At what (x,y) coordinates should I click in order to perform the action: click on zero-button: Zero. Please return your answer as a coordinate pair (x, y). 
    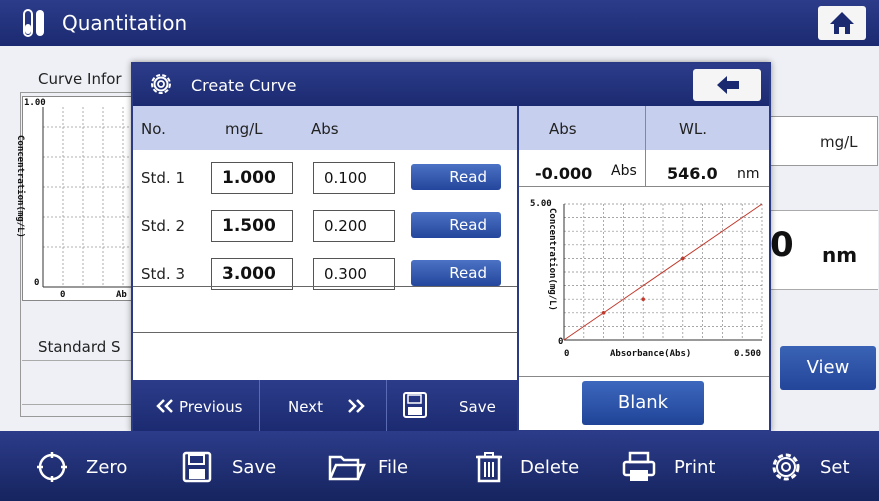
    Looking at the image, I should click on (86, 467).